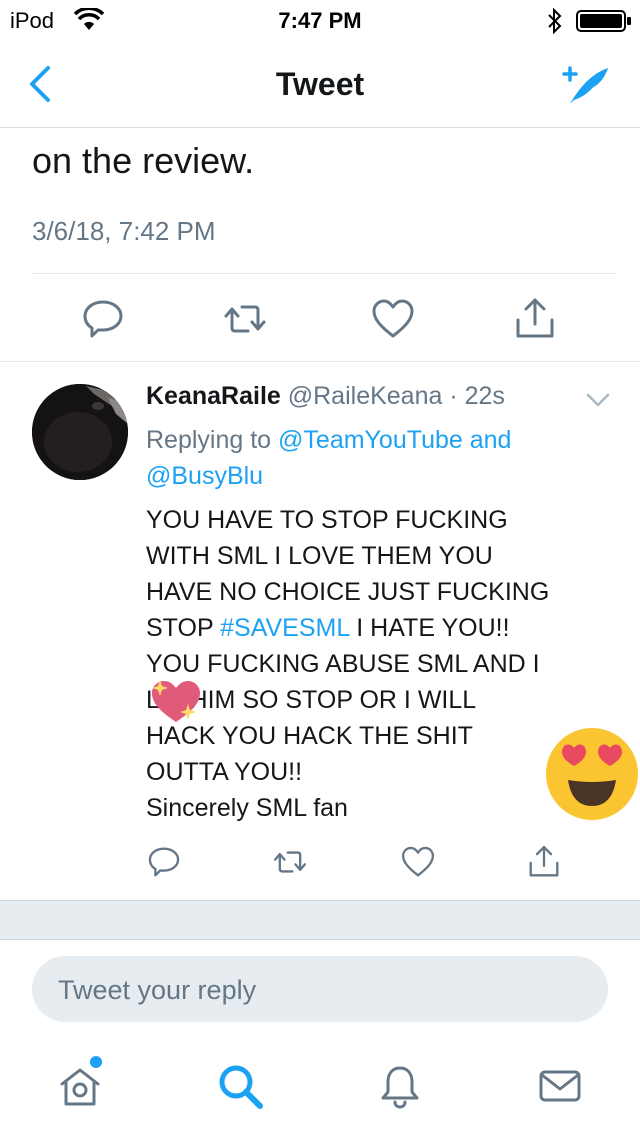 The image size is (640, 1136). I want to click on mention-link: @TeamYouTube, so click(370, 440).